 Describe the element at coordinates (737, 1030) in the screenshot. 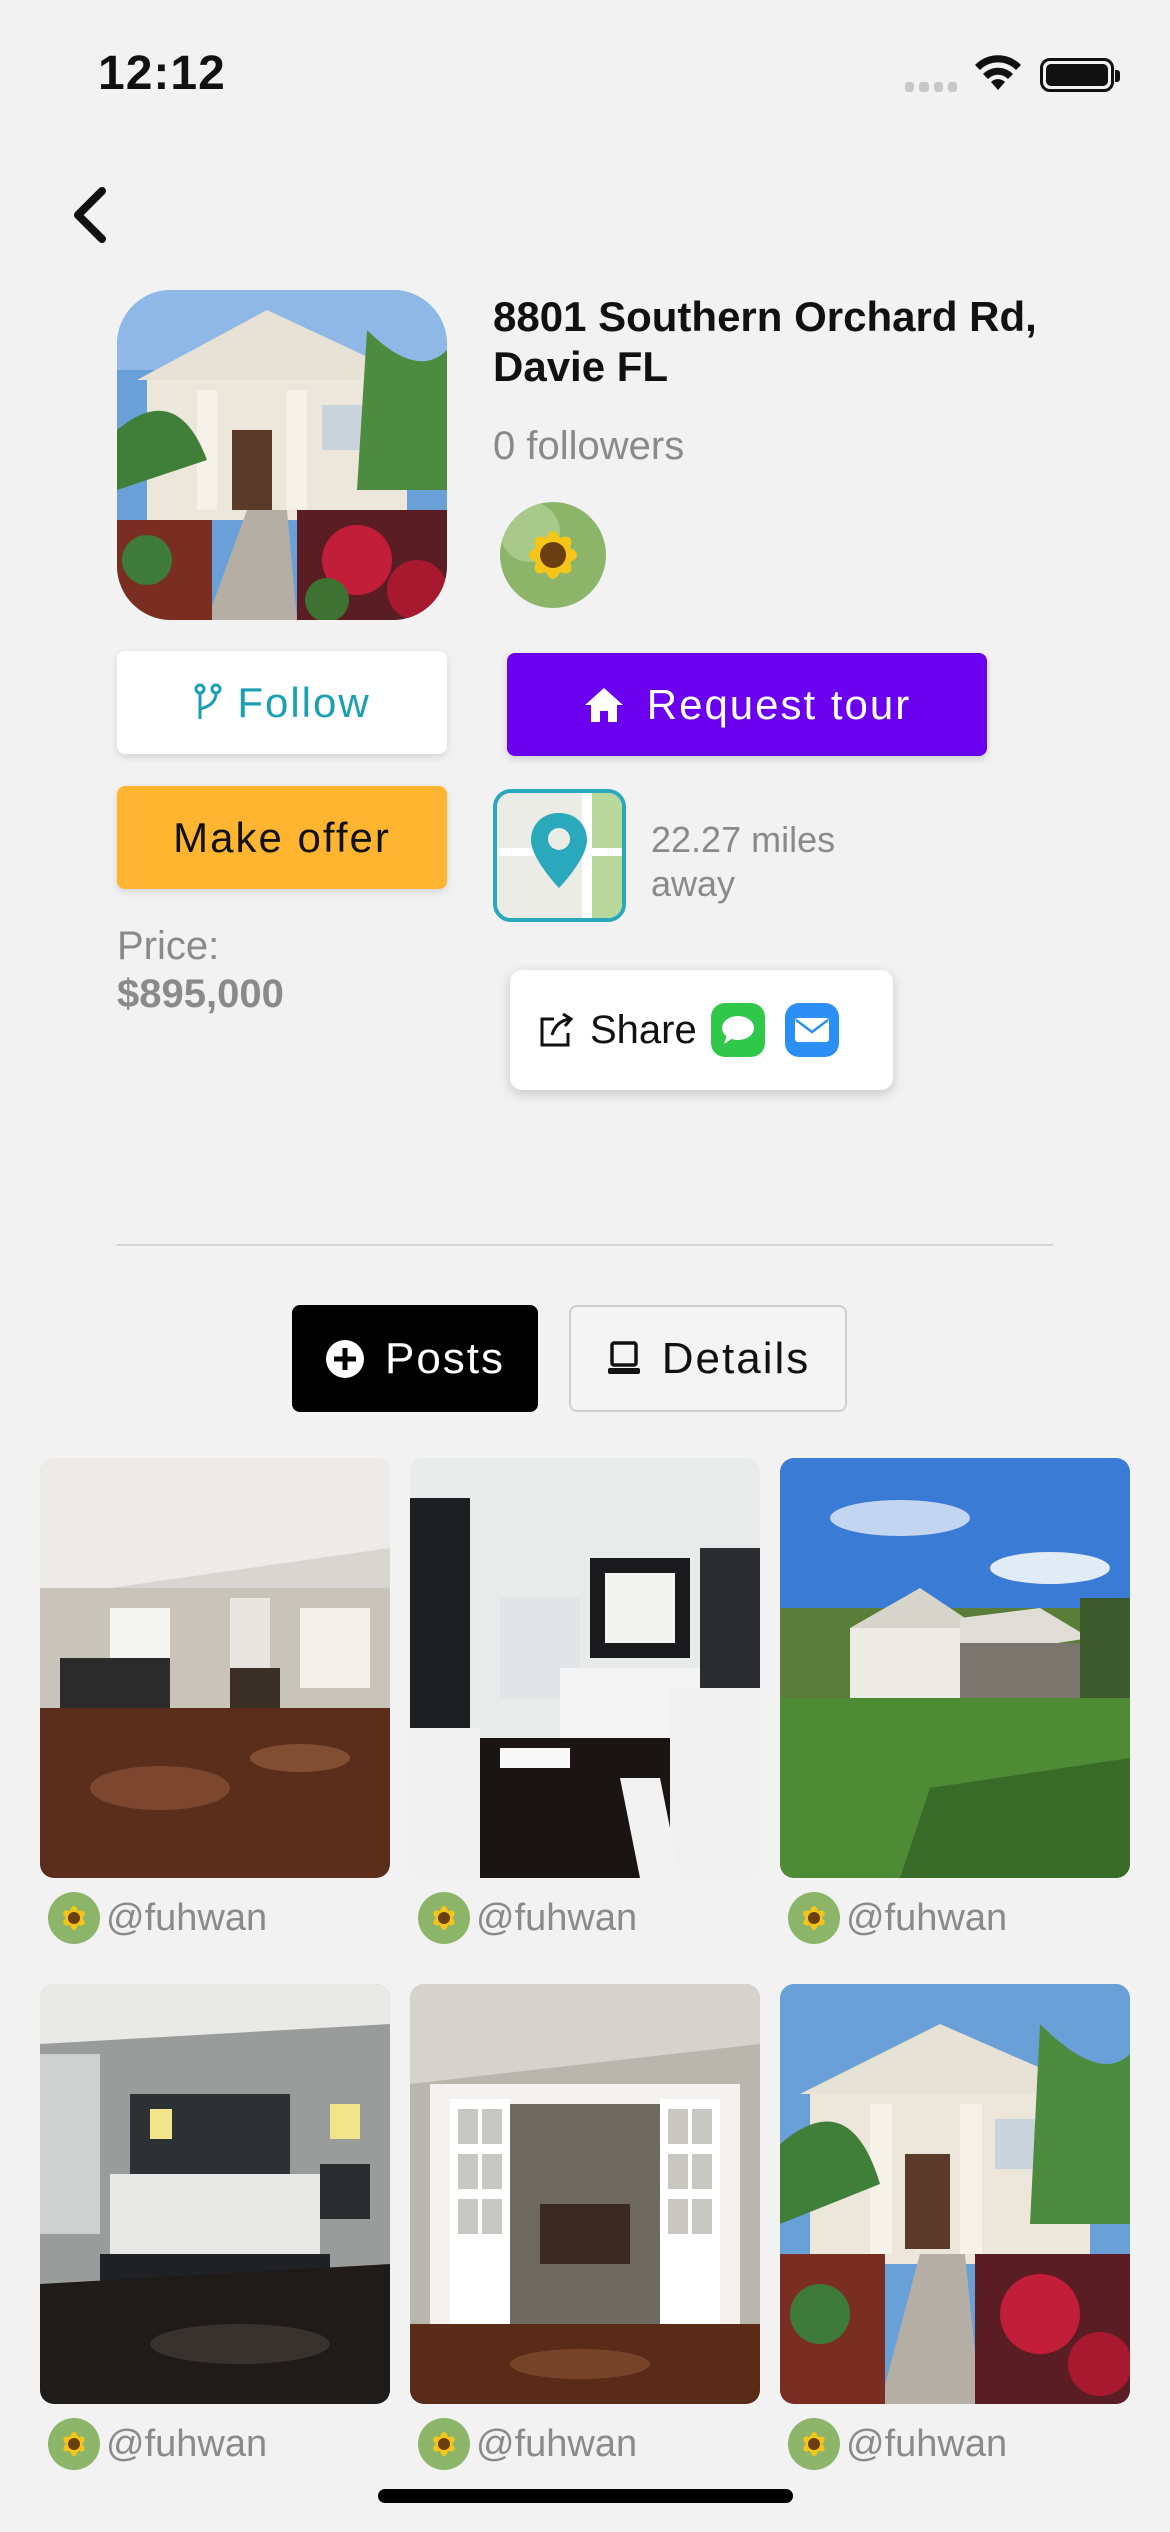

I see `messages-icon` at that location.